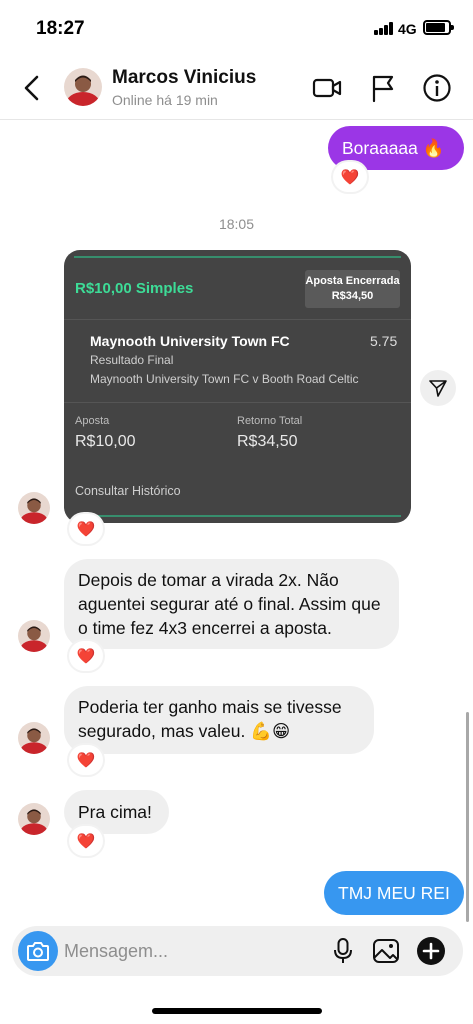  I want to click on home-indicator, so click(237, 1011).